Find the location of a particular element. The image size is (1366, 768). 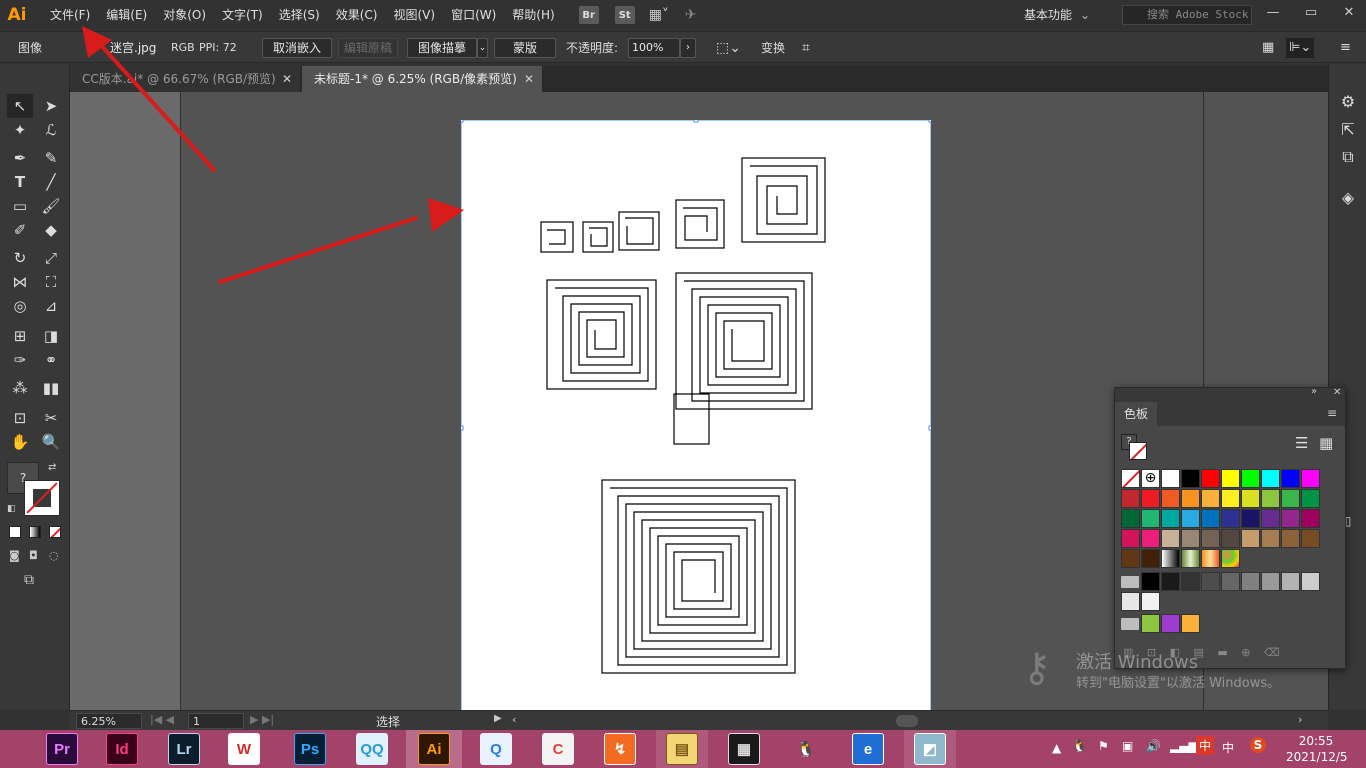

width-tool-icon: ⋈ is located at coordinates (20, 282).